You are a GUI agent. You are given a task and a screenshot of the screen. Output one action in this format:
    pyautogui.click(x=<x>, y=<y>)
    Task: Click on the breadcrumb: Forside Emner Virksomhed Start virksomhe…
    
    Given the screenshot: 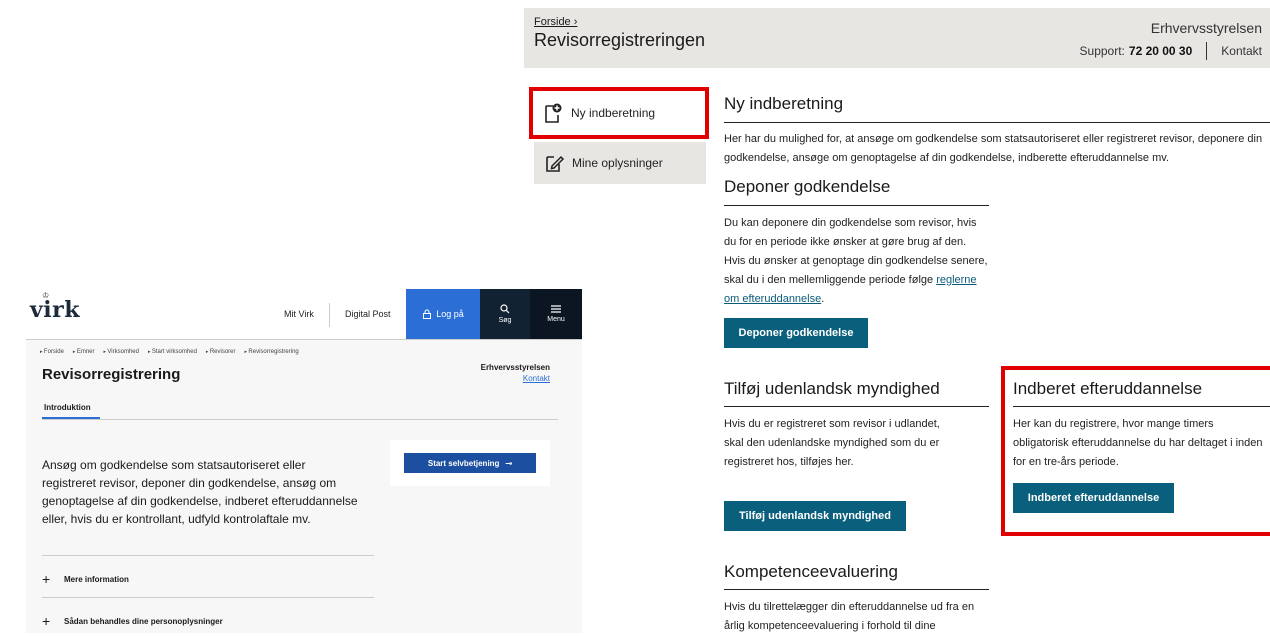 What is the action you would take?
    pyautogui.click(x=169, y=352)
    